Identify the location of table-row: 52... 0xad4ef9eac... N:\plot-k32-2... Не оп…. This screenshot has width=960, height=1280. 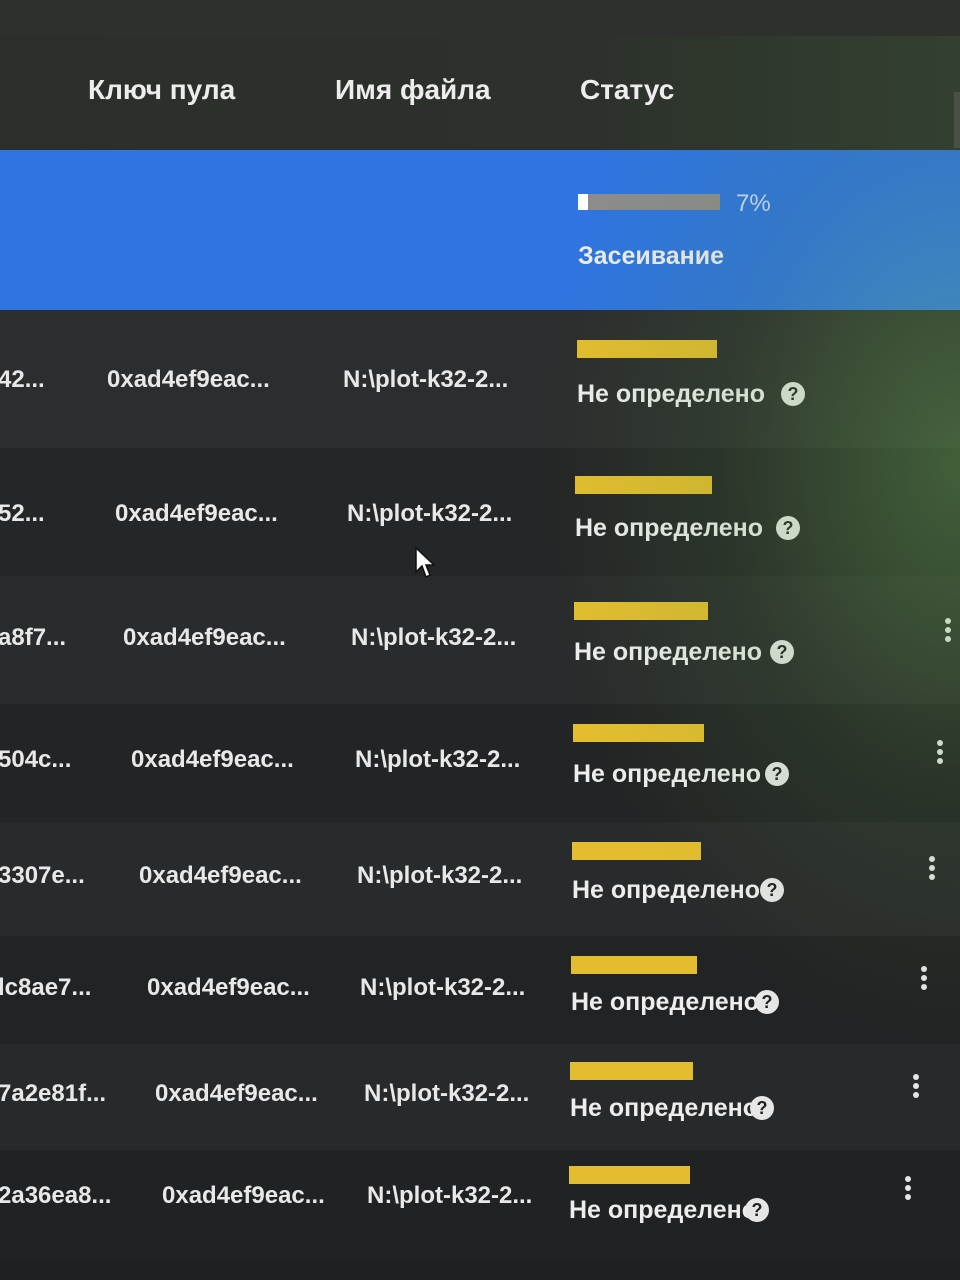
(480, 512).